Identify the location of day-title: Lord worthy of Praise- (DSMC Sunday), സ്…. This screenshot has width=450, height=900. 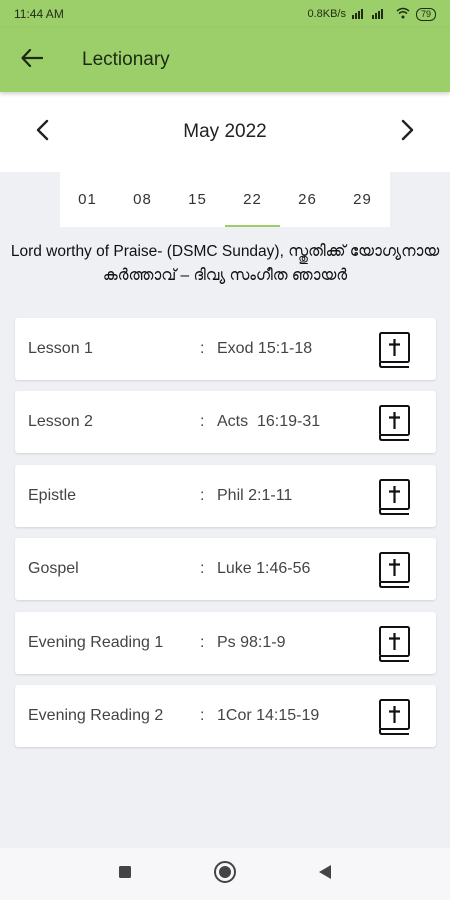
(225, 263).